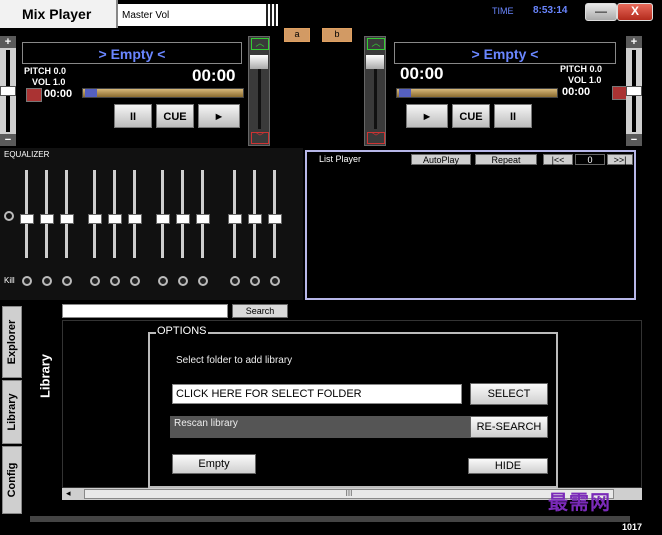 Image resolution: width=662 pixels, height=535 pixels. Describe the element at coordinates (427, 116) in the screenshot. I see `right-deck-play-button: ►` at that location.